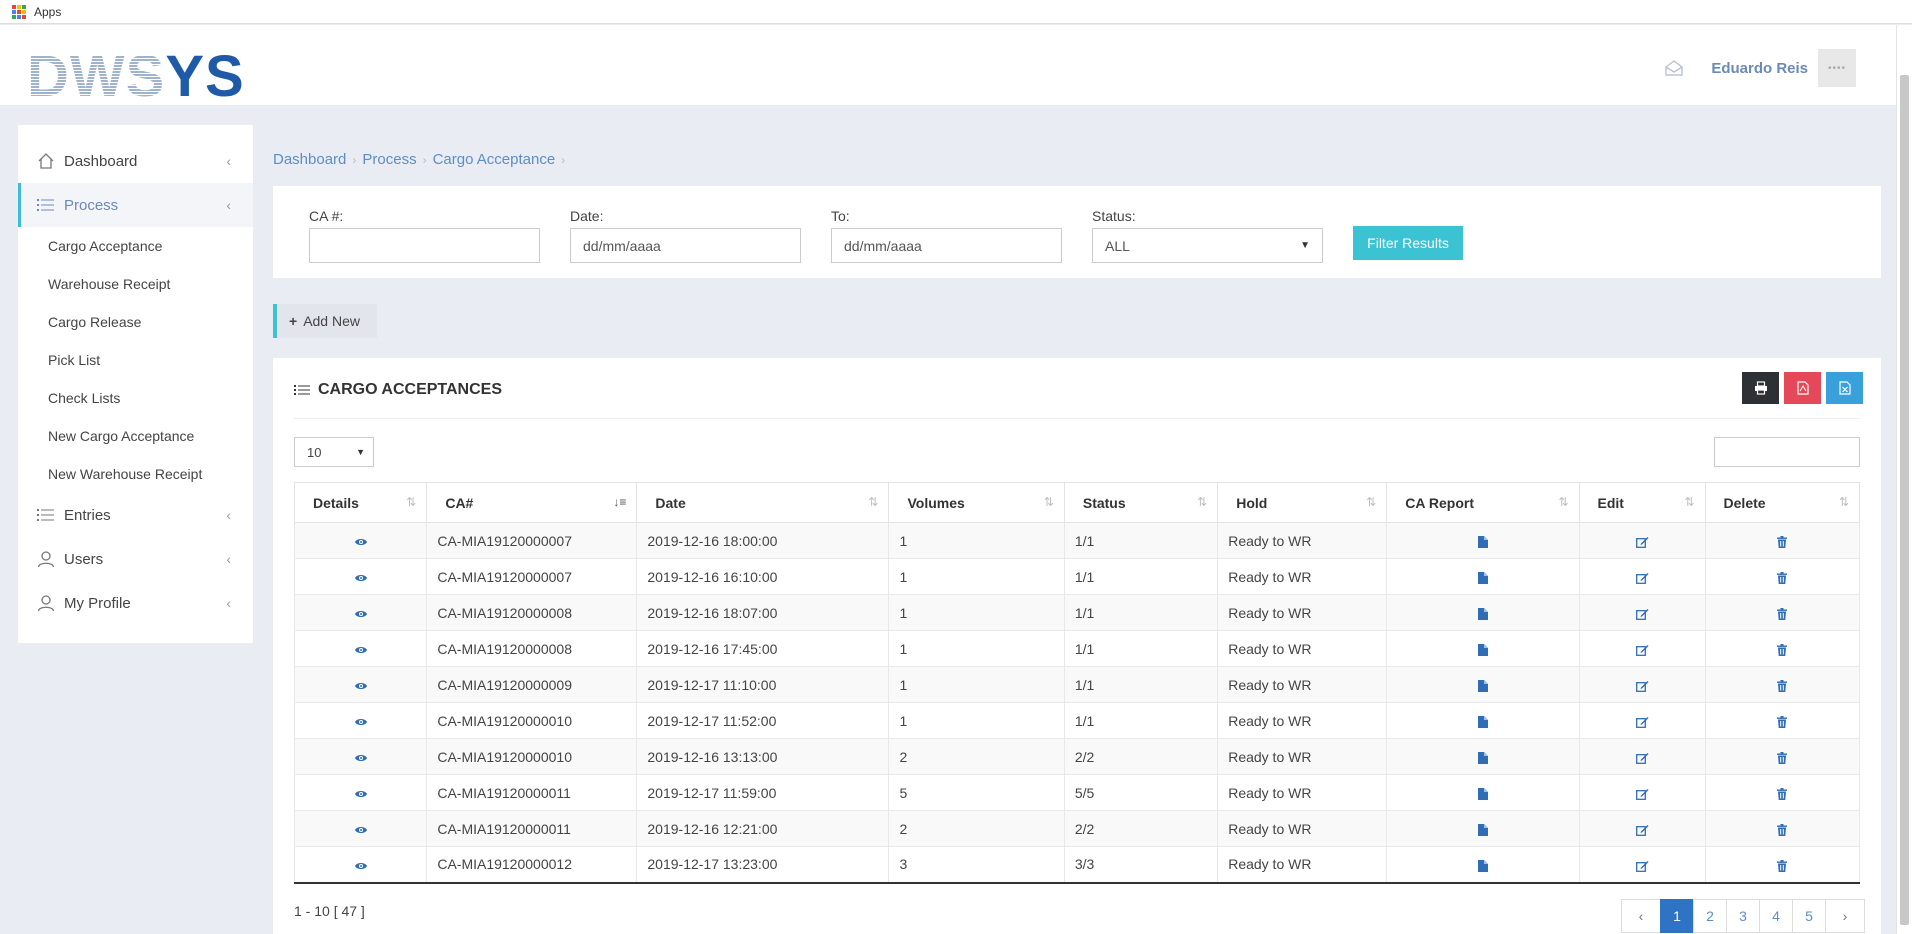  I want to click on user-name: Eduardo Reis, so click(1759, 68).